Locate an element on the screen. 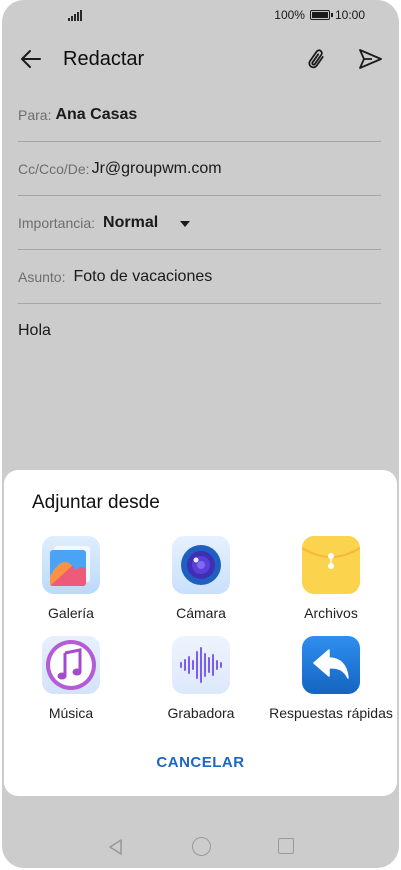 Image resolution: width=401 pixels, height=870 pixels. attach-option-label: Archivos is located at coordinates (331, 613).